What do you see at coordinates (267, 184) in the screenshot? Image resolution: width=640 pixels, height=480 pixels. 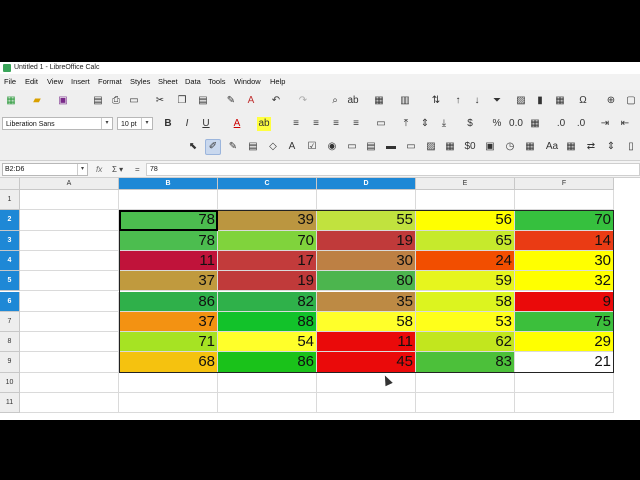 I see `column-header-c: C` at bounding box center [267, 184].